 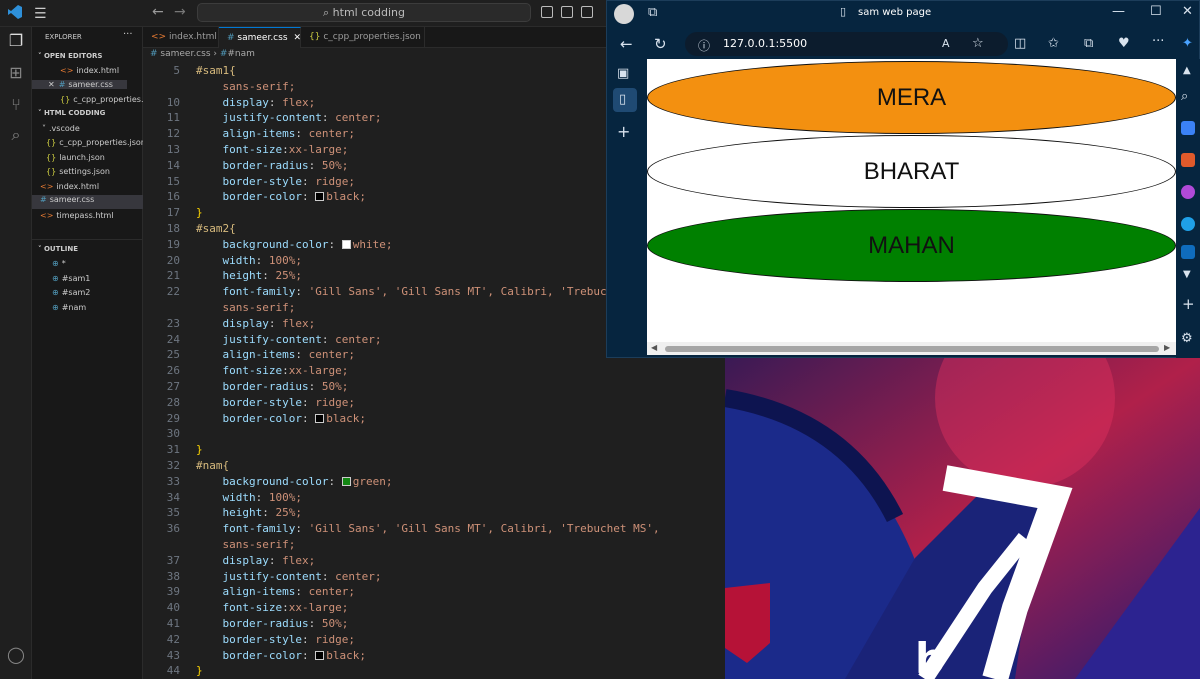 What do you see at coordinates (71, 292) in the screenshot?
I see `outline-item: ⊕ #sam2` at bounding box center [71, 292].